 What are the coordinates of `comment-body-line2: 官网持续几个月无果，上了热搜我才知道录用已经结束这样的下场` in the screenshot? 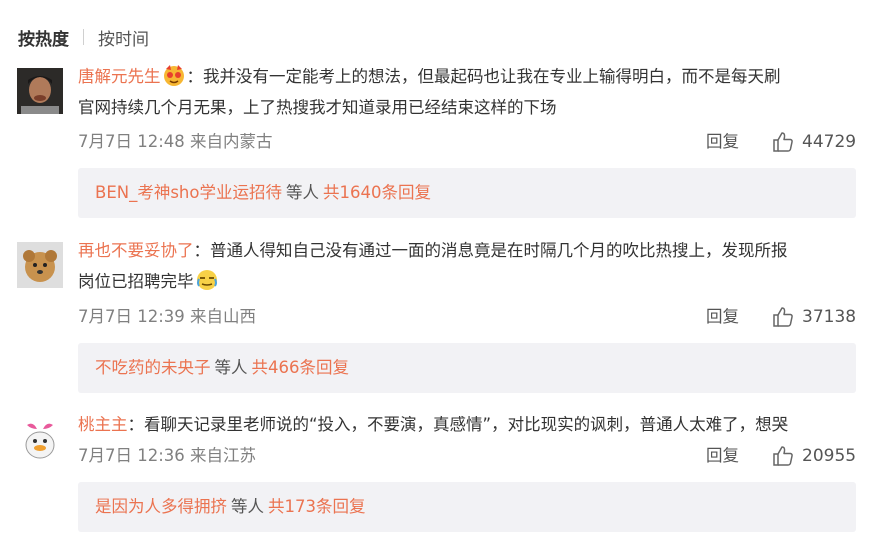 It's located at (317, 107).